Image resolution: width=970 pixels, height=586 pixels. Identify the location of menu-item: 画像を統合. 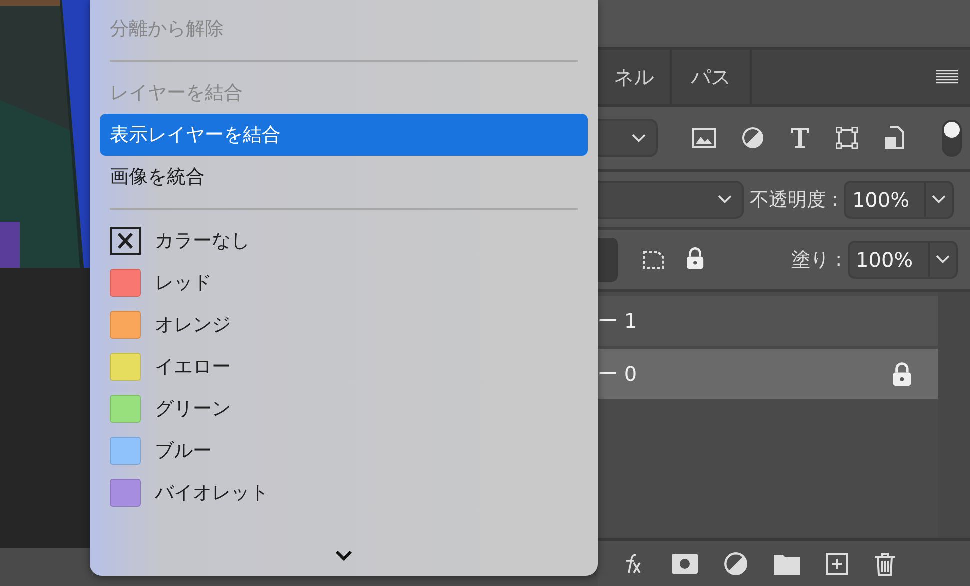
(344, 177).